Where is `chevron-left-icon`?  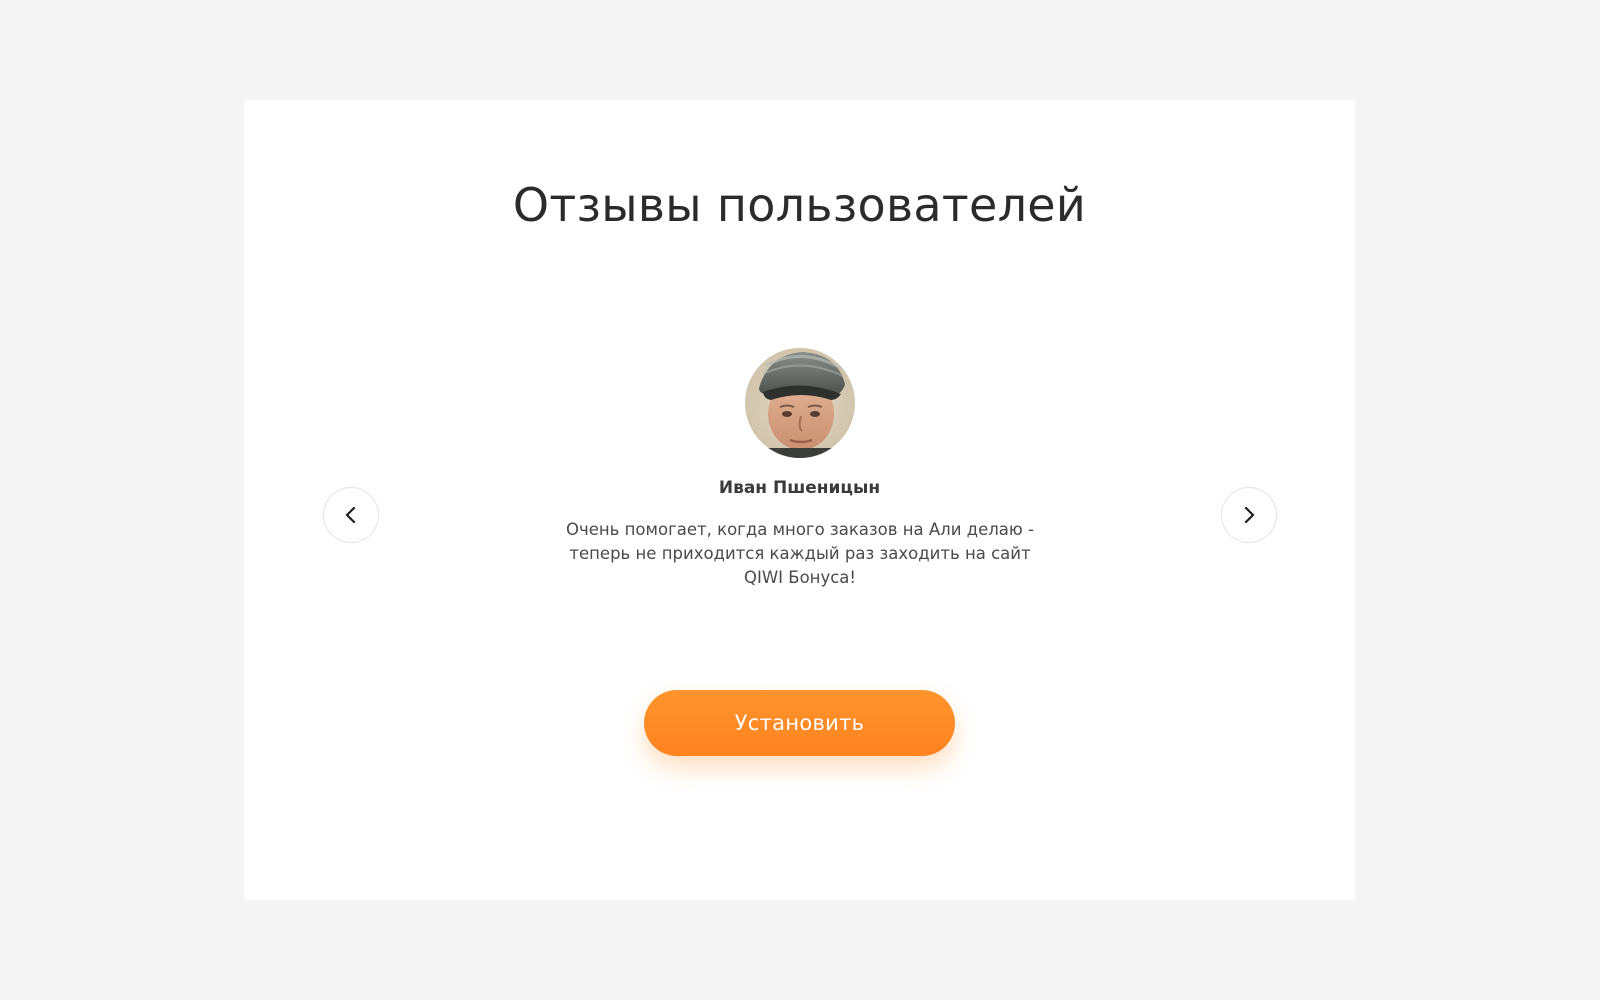
chevron-left-icon is located at coordinates (350, 515).